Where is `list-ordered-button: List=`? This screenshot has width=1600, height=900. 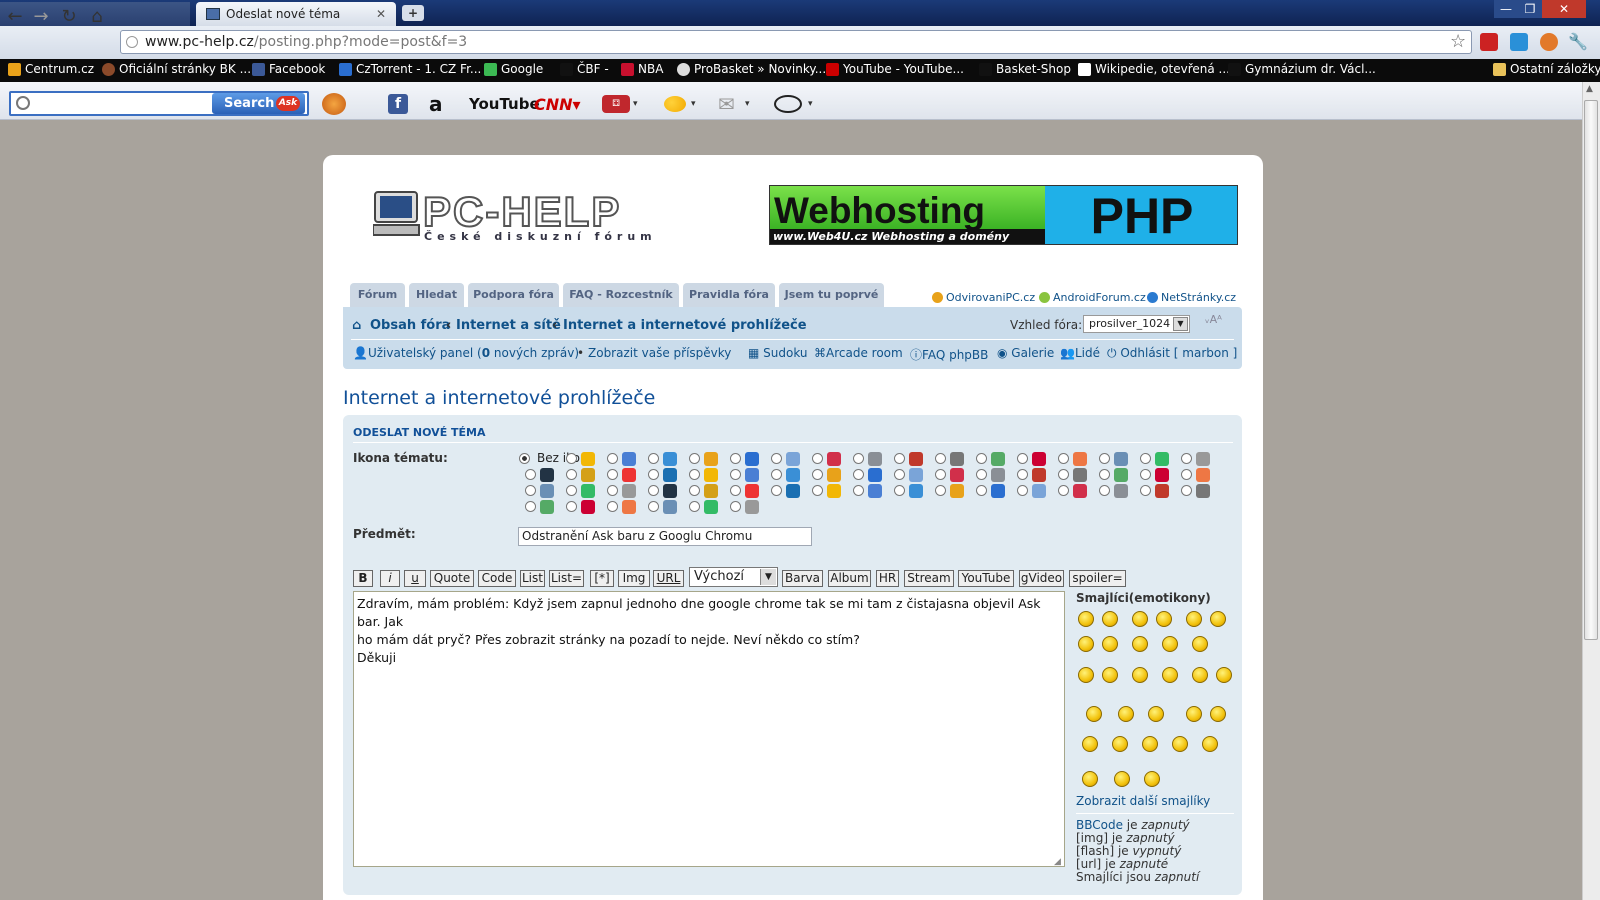
list-ordered-button: List= is located at coordinates (566, 578).